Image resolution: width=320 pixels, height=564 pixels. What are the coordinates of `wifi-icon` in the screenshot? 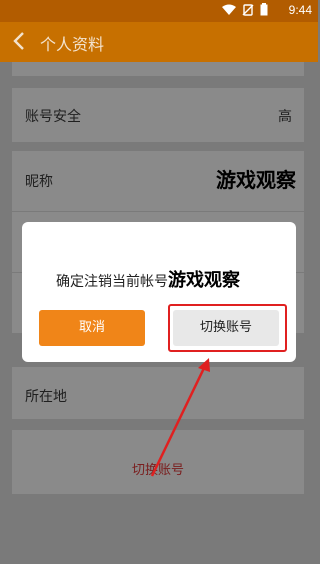 It's located at (229, 9).